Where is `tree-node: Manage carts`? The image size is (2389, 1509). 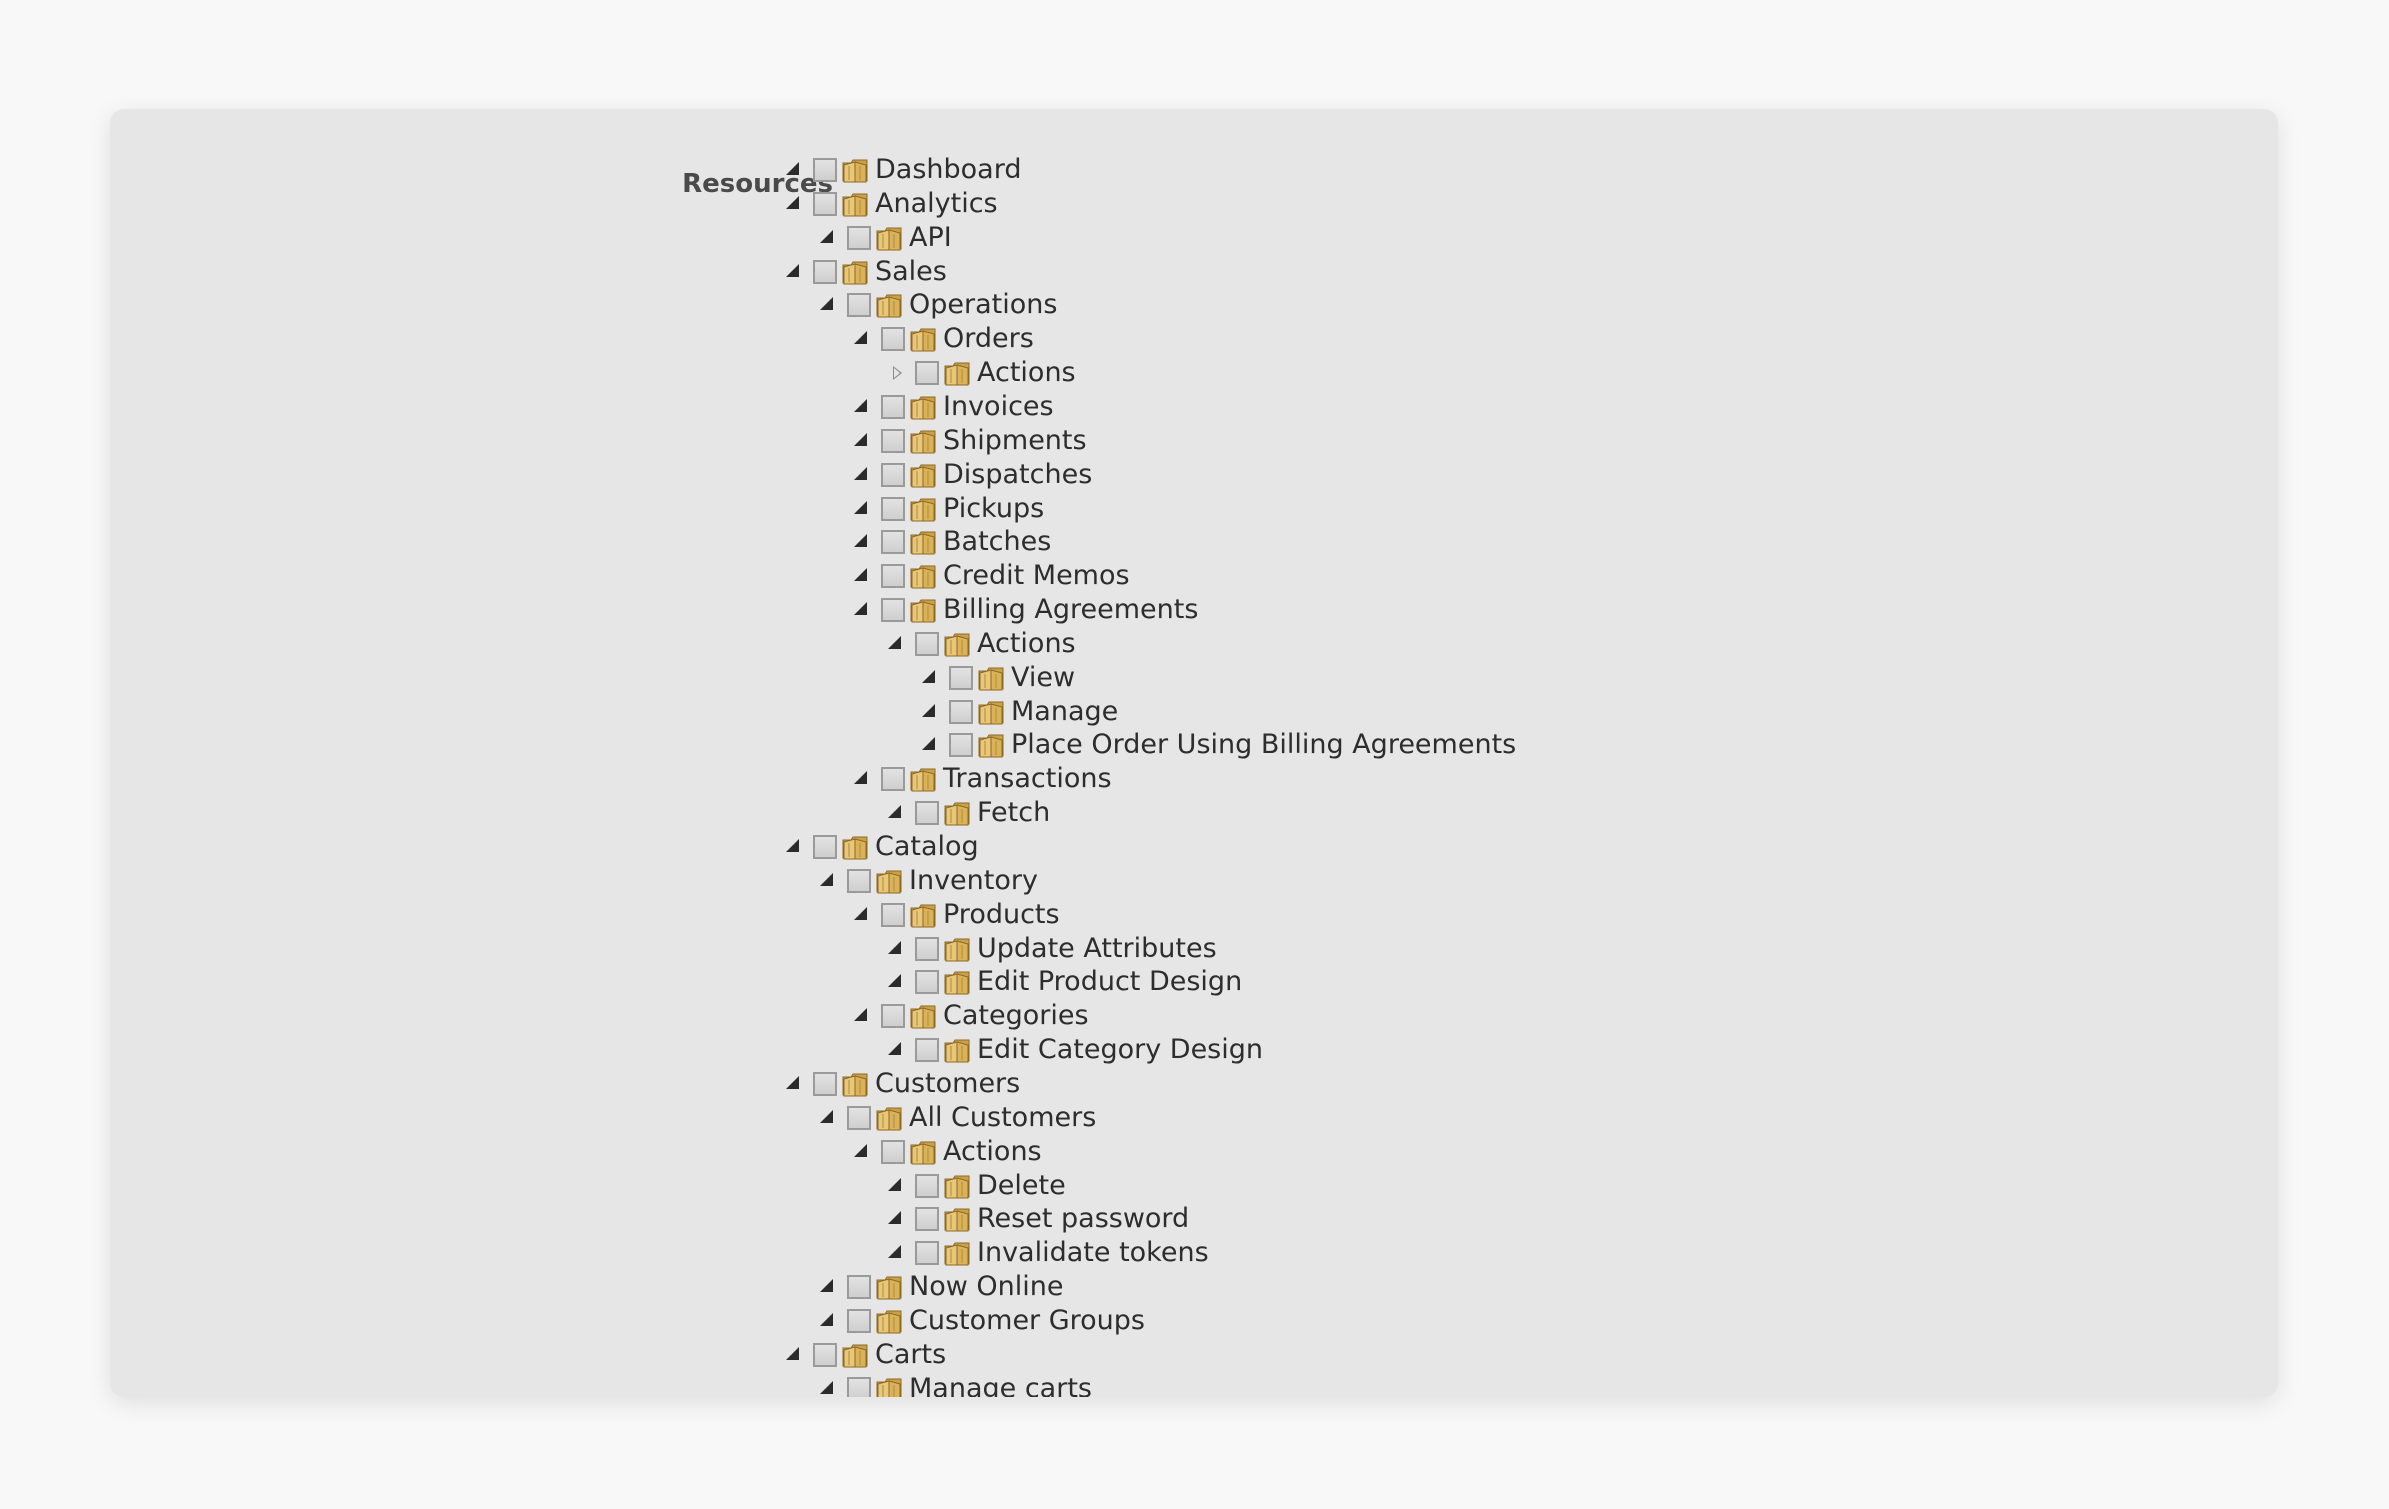
tree-node: Manage carts is located at coordinates (954, 1384).